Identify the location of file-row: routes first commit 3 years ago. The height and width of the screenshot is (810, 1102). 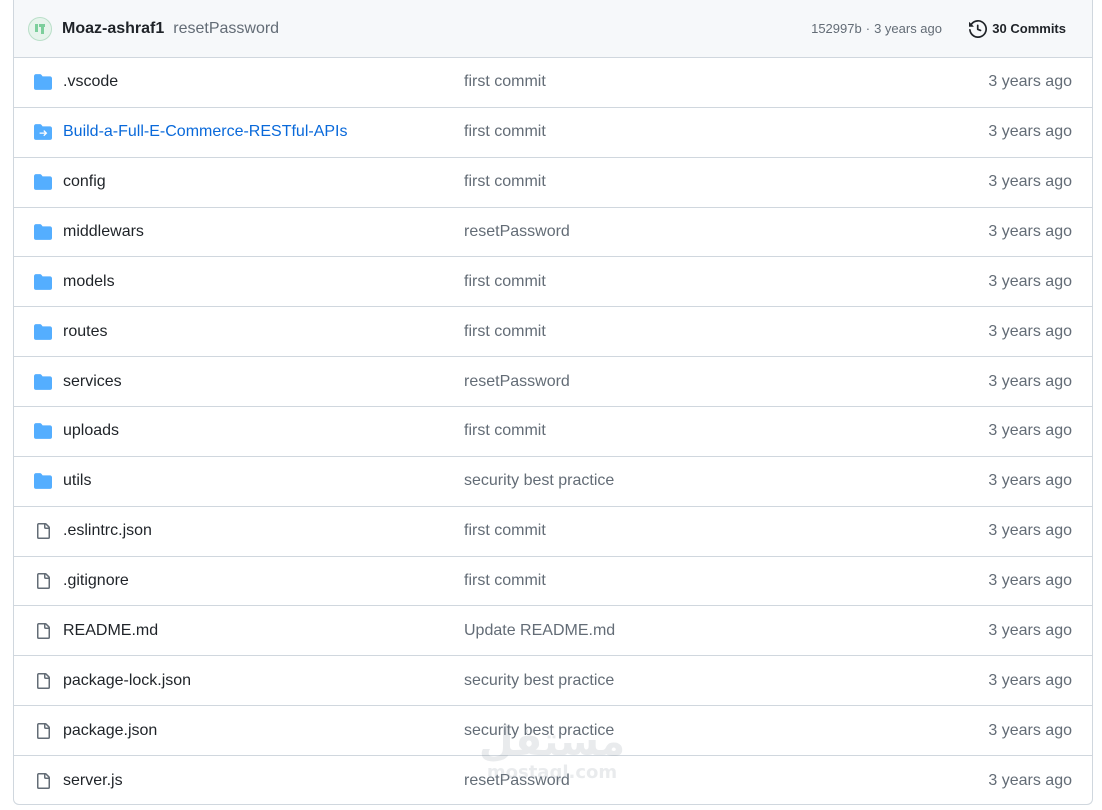
(553, 332).